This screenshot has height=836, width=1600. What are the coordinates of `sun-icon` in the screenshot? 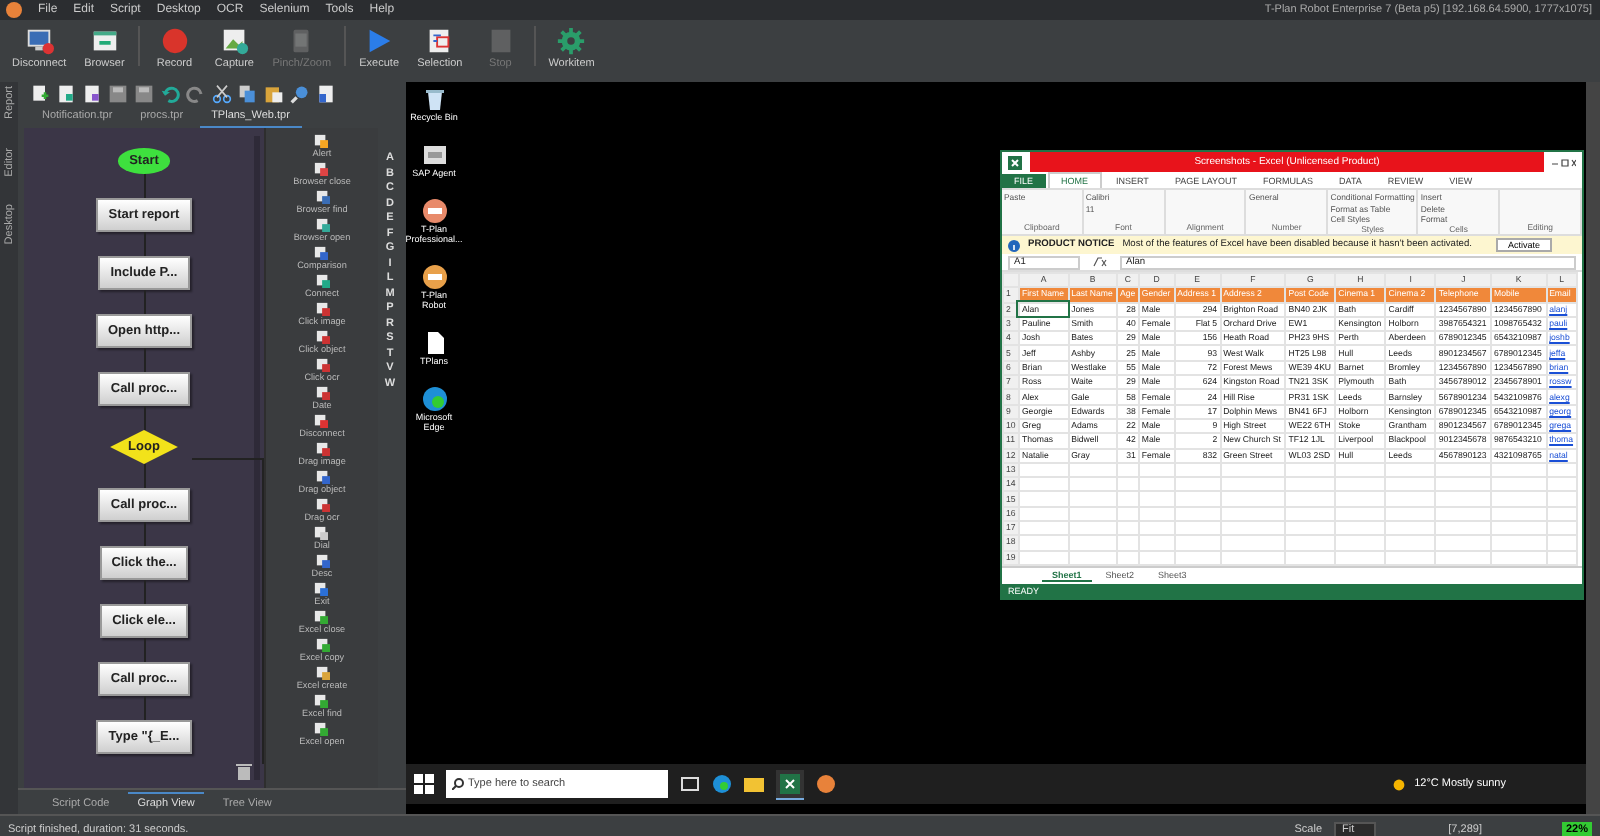 It's located at (1399, 784).